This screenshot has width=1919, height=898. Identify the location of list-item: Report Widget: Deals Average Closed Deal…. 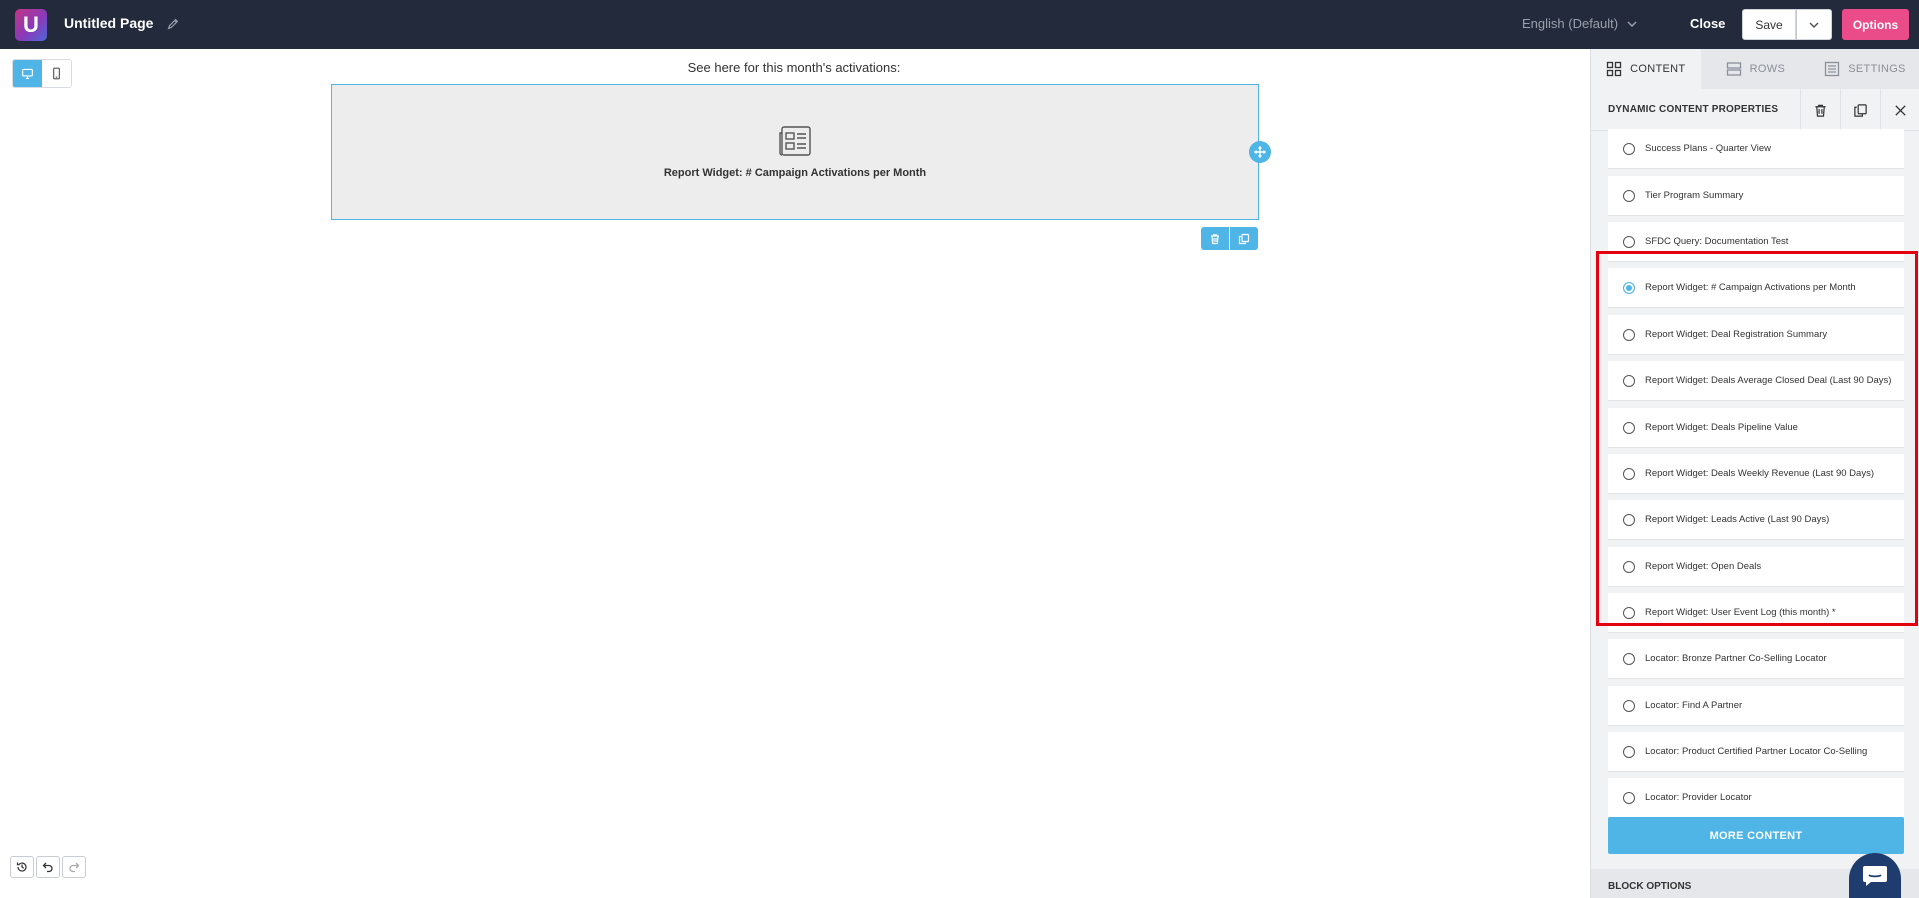
(1756, 381).